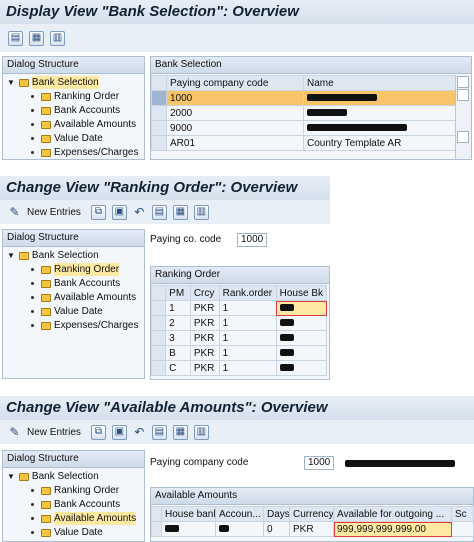 The image size is (474, 542). Describe the element at coordinates (463, 117) in the screenshot. I see `vertical-scrollbar` at that location.